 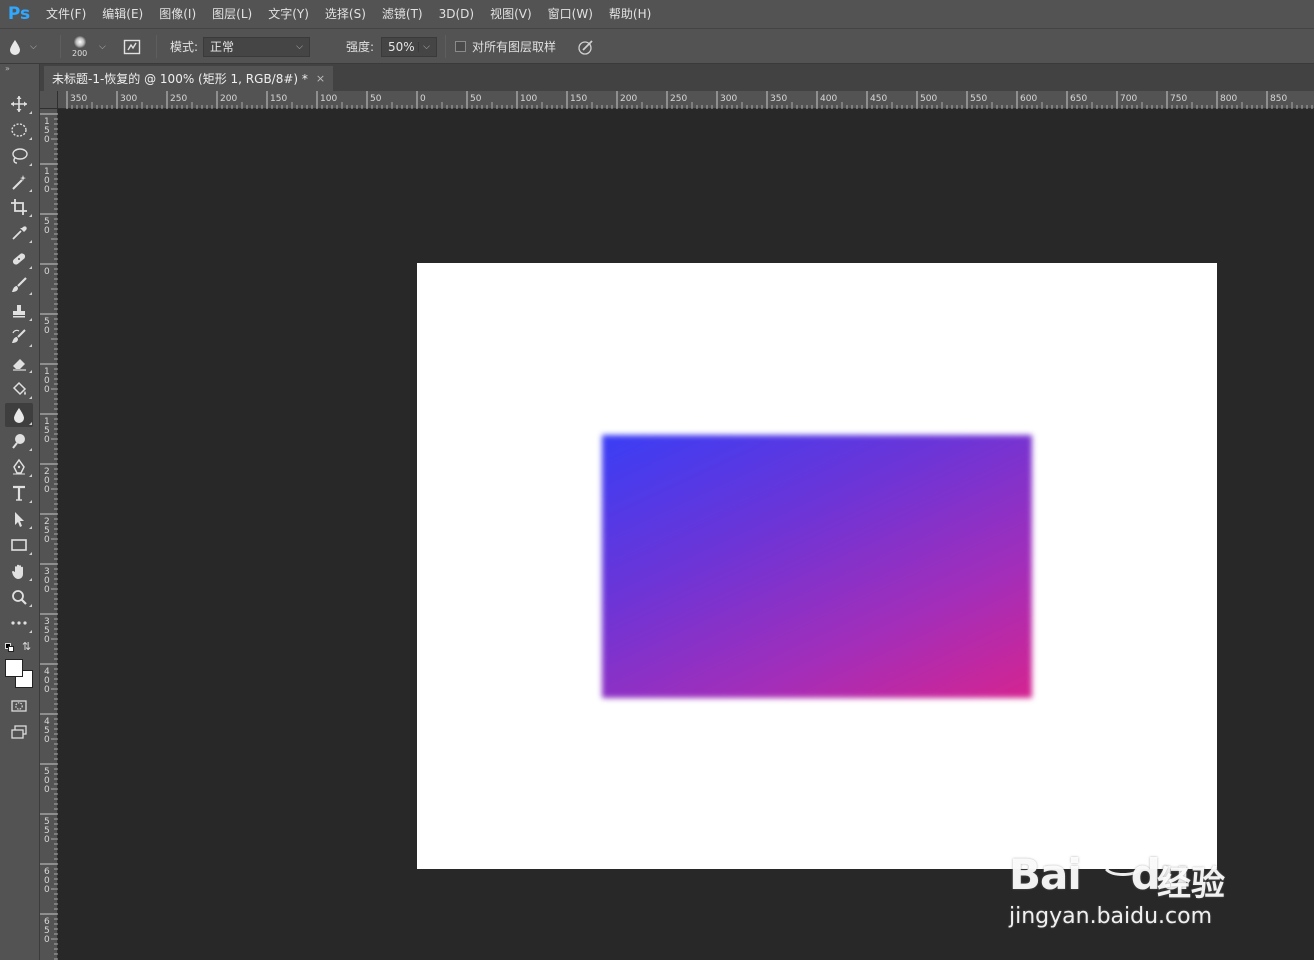 I want to click on eraser-tool, so click(x=19, y=363).